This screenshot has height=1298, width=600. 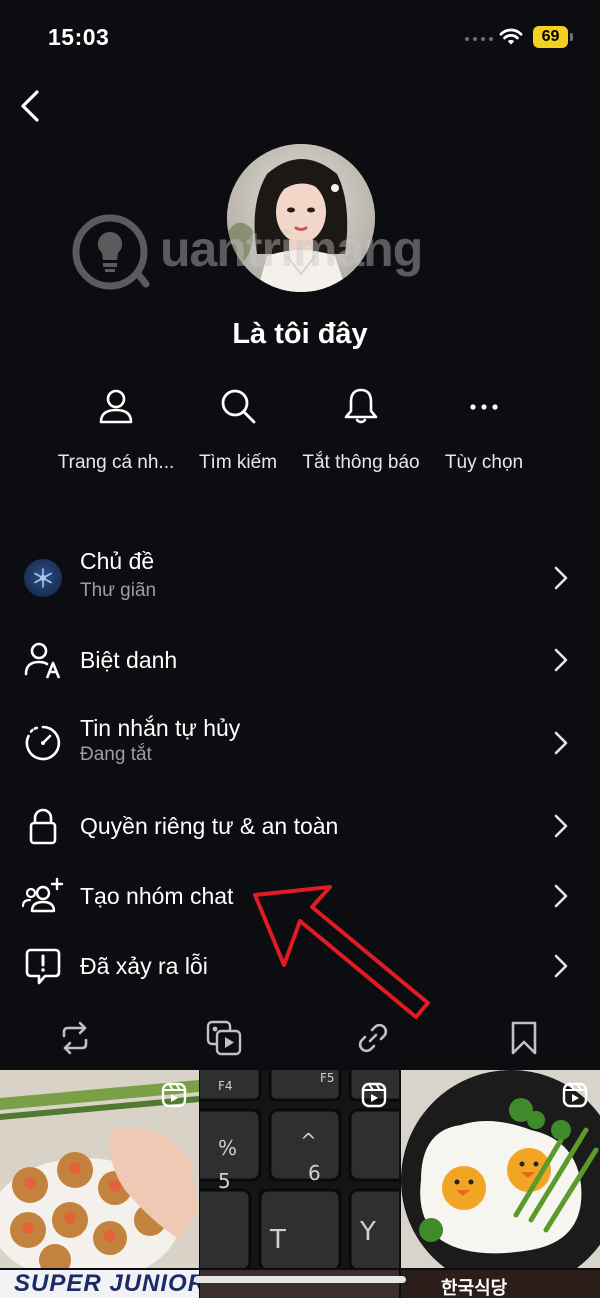 I want to click on tab-saved, so click(x=524, y=1038).